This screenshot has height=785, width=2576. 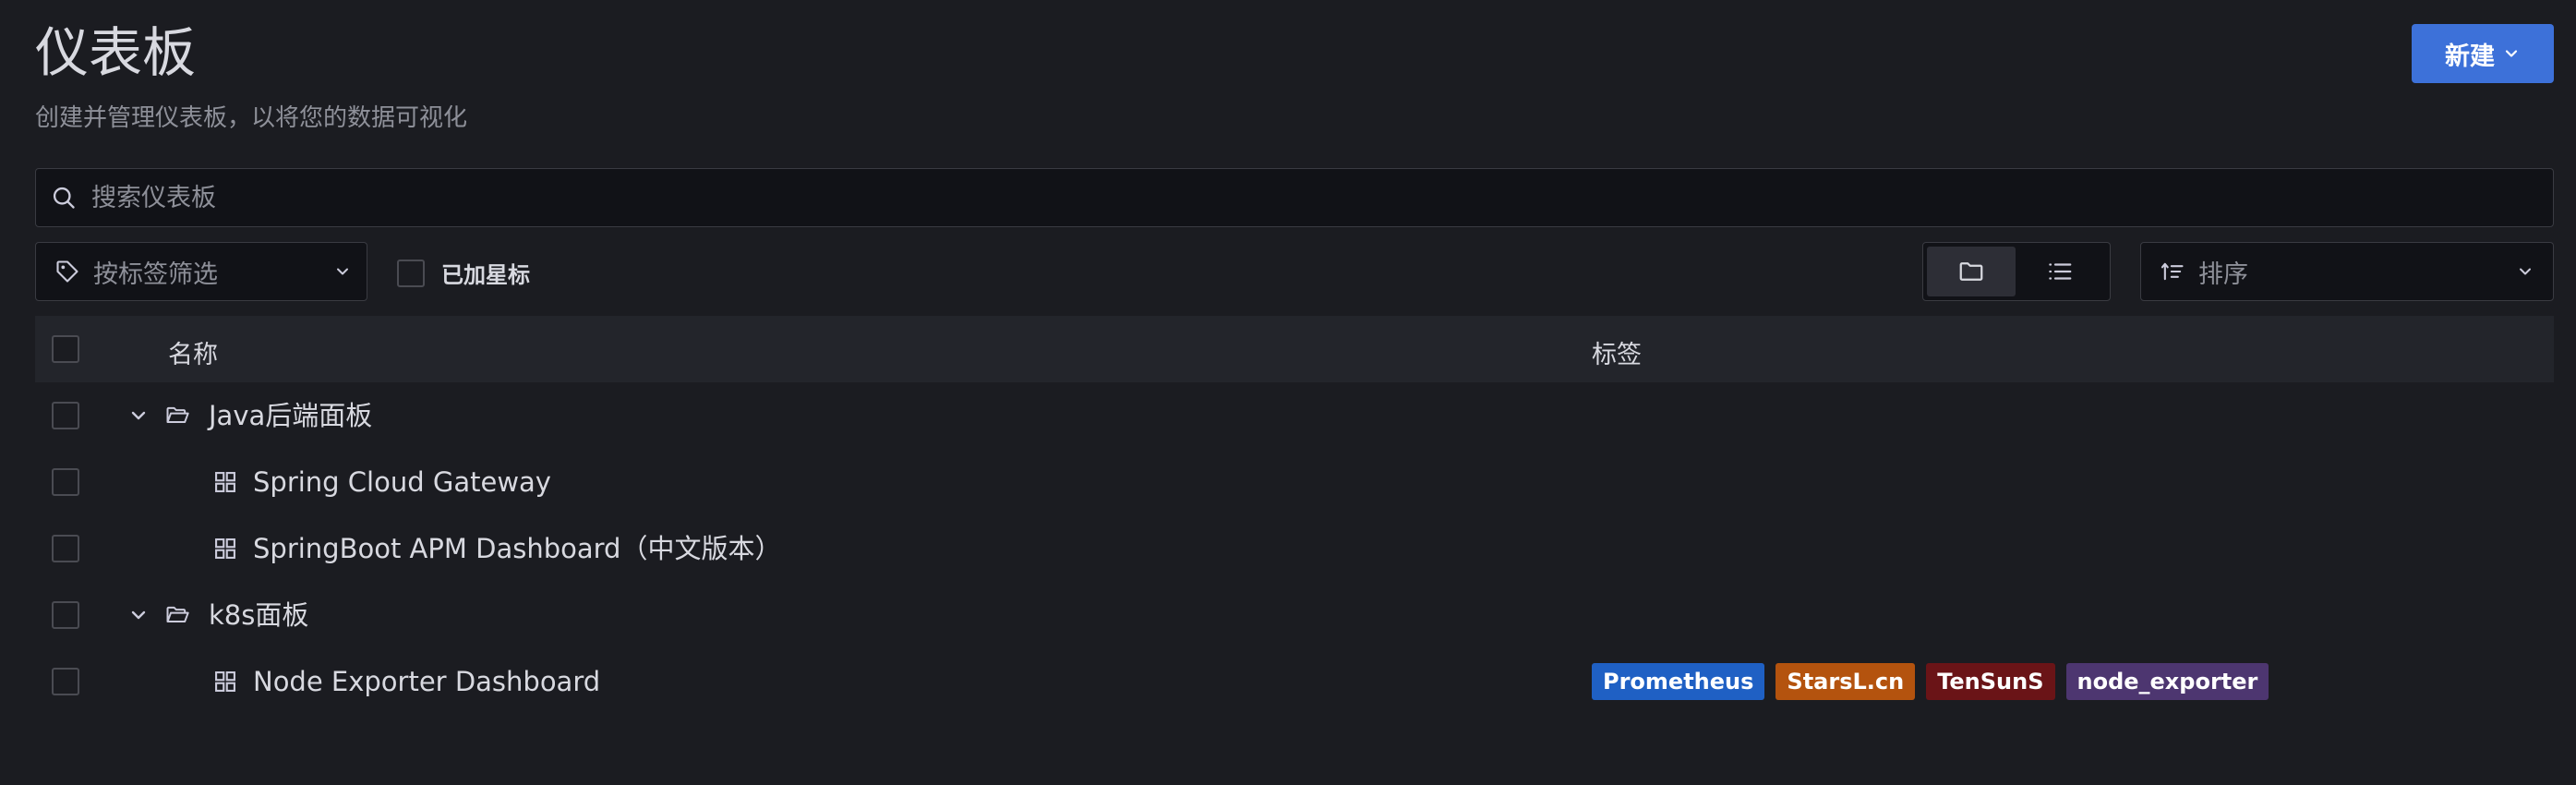 I want to click on tag-icon, so click(x=67, y=271).